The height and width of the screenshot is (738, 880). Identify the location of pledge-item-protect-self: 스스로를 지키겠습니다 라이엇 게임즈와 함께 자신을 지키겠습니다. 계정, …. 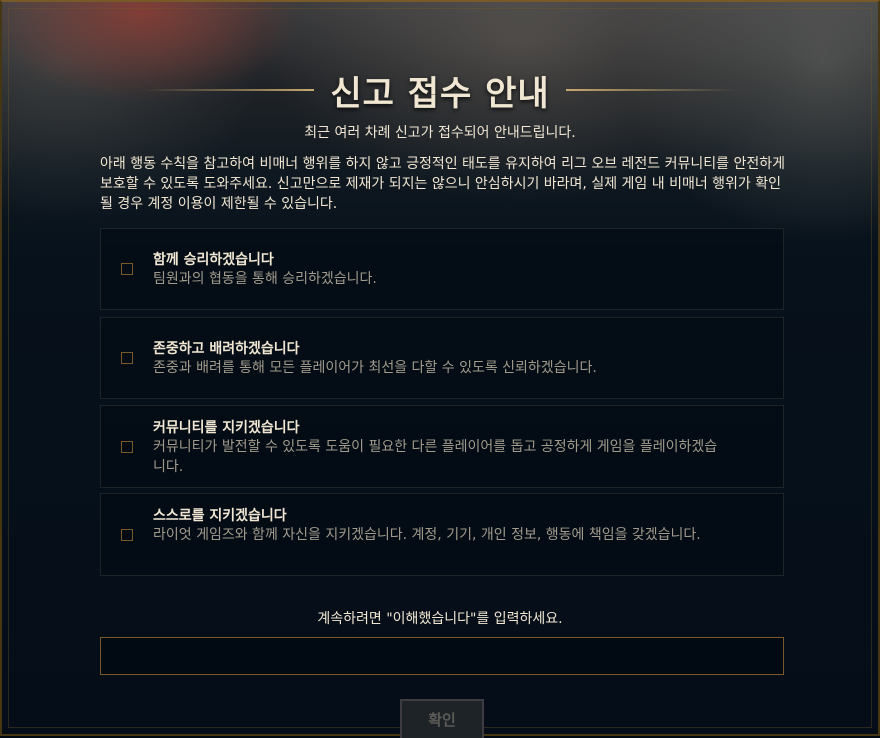
(442, 534).